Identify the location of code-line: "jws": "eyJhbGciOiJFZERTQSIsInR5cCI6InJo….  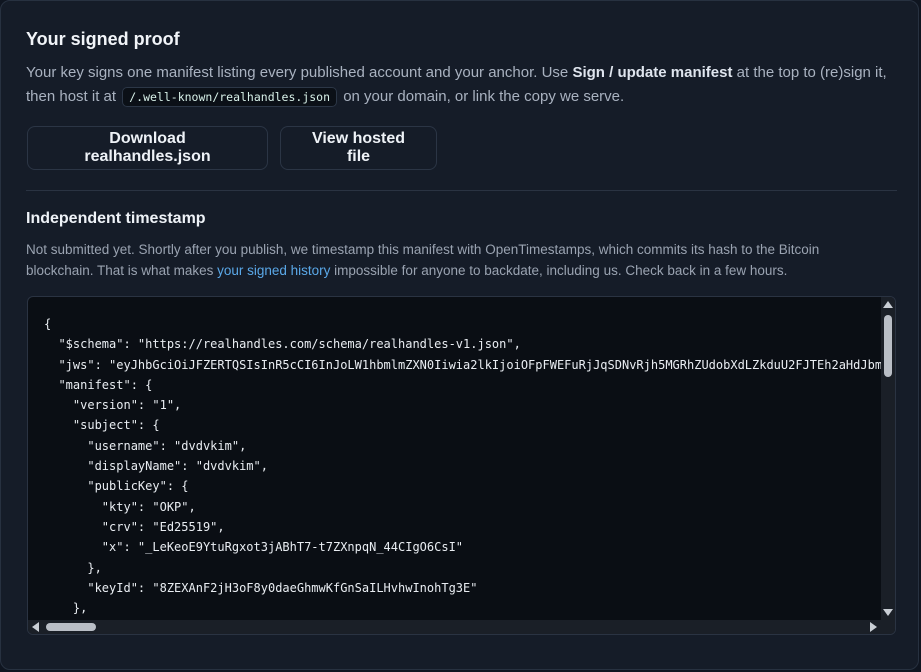
(462, 364).